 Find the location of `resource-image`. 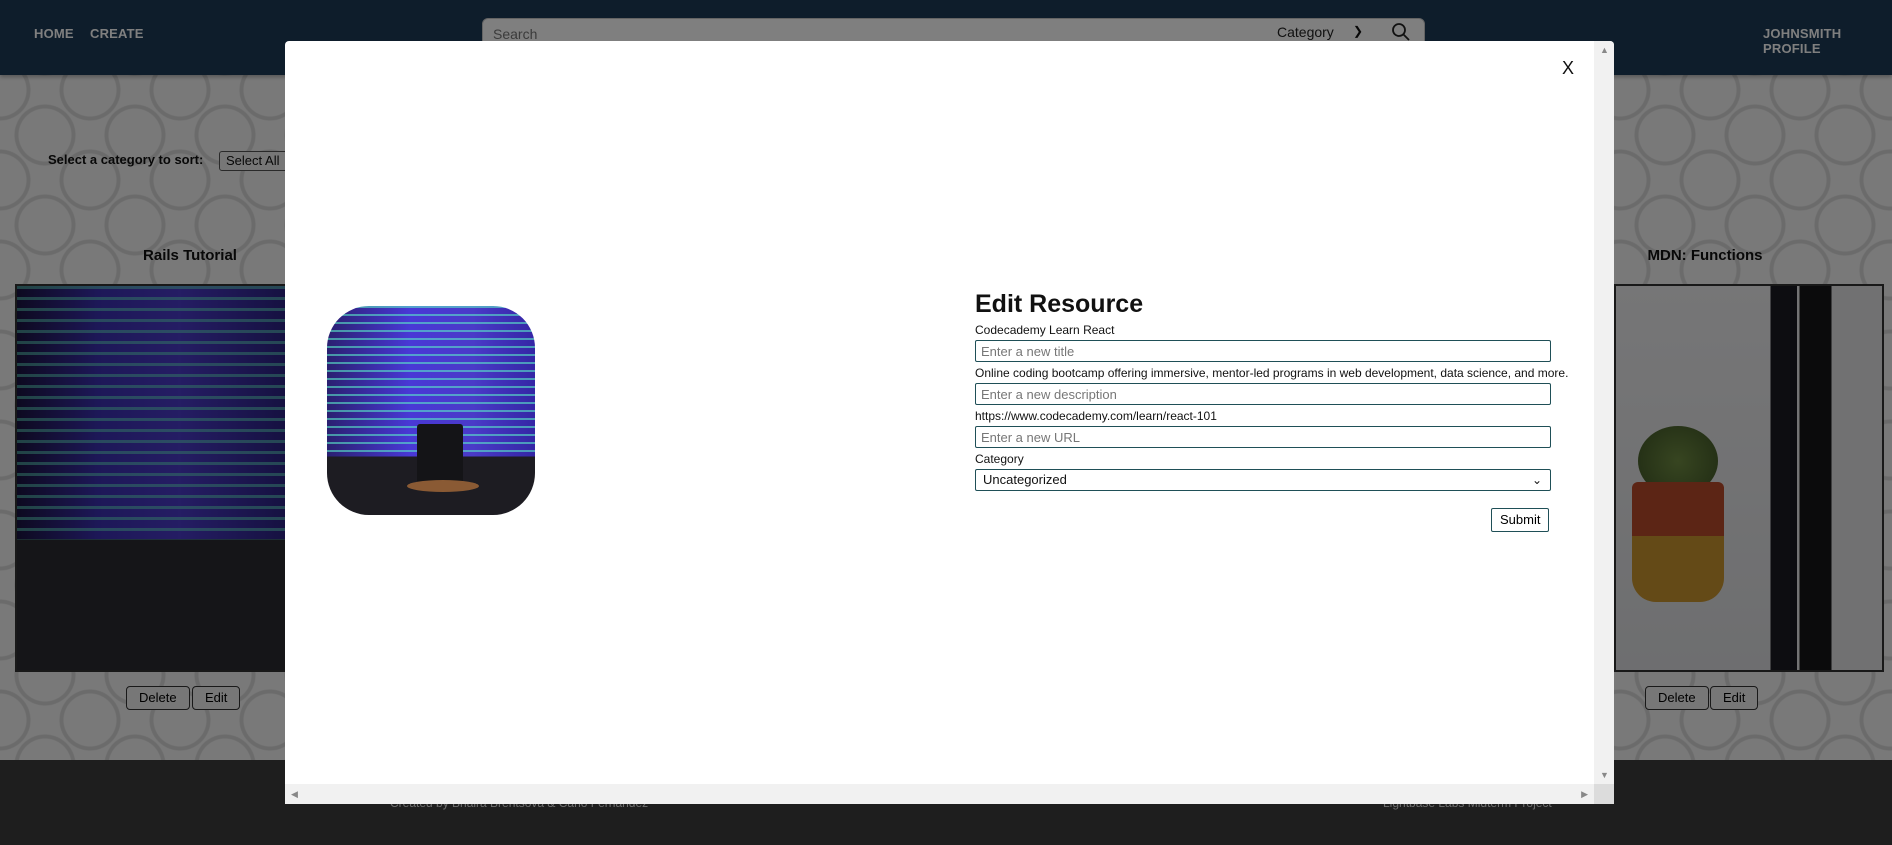

resource-image is located at coordinates (431, 410).